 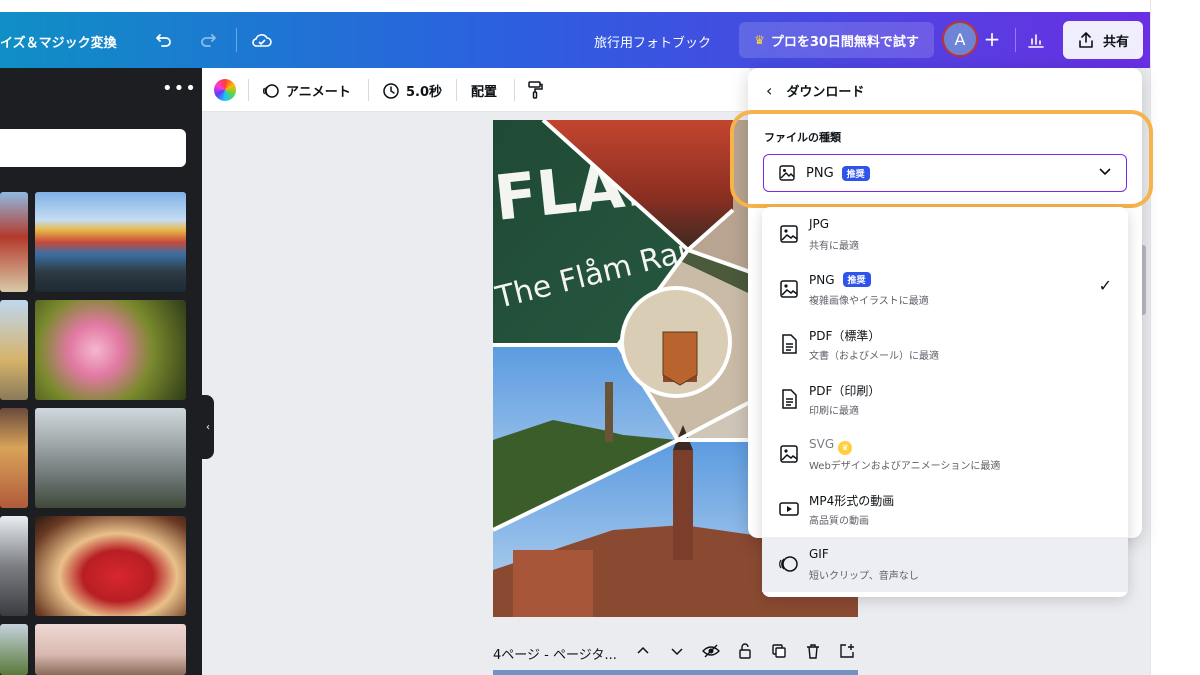 I want to click on option-title-row: SVG ♛, so click(x=831, y=446).